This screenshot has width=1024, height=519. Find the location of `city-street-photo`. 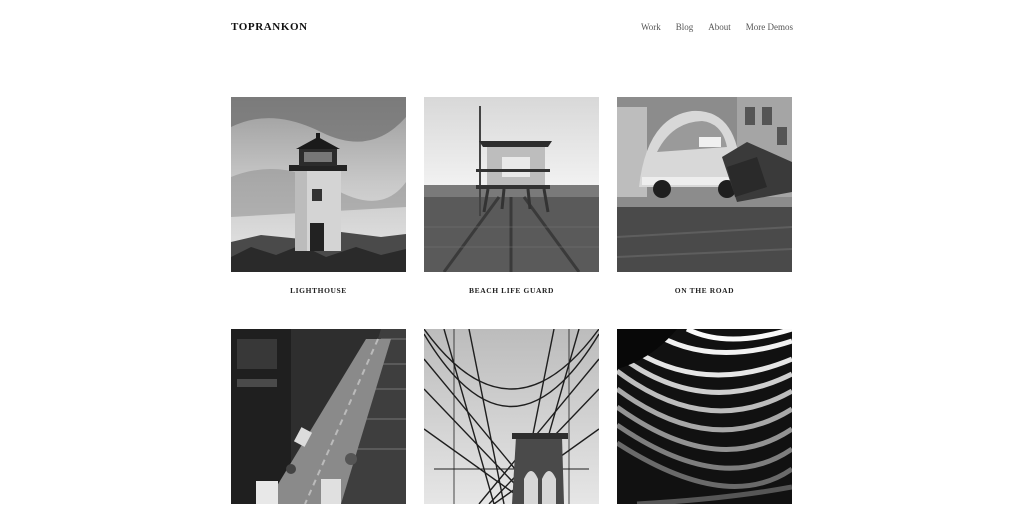

city-street-photo is located at coordinates (318, 416).